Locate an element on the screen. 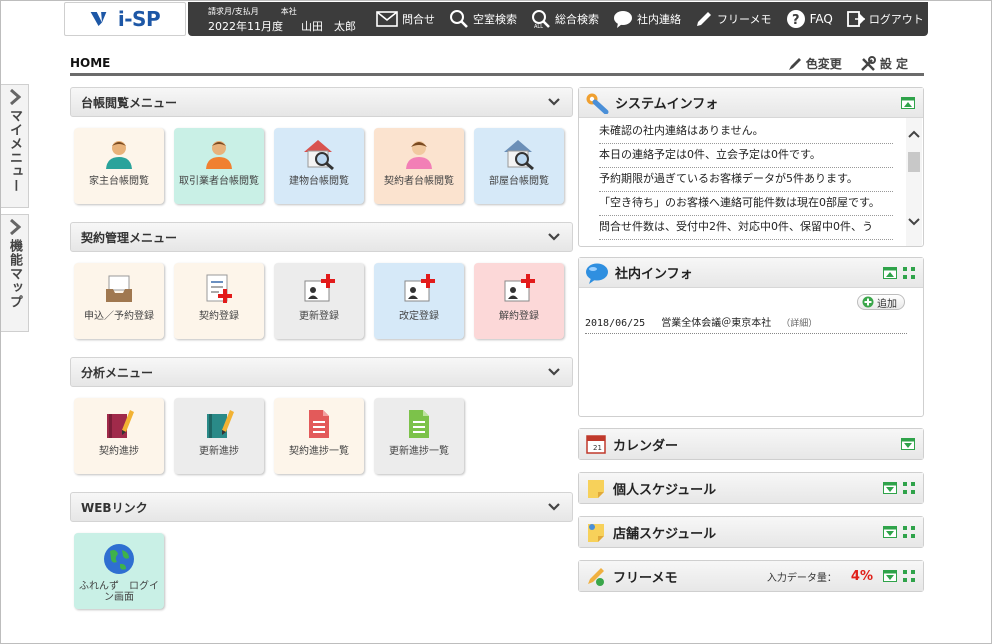 Image resolution: width=992 pixels, height=644 pixels. tile-vendor-ledger-label: 取引業者台帳閲覧 is located at coordinates (219, 181).